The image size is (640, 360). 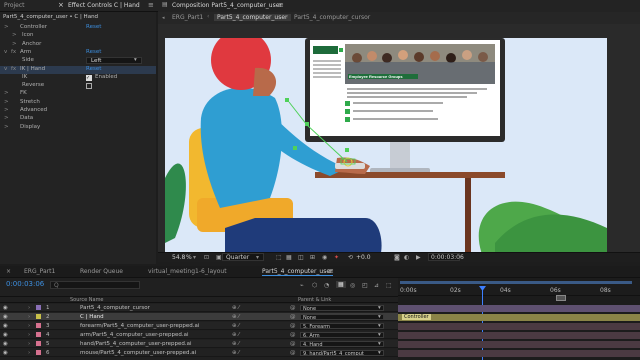 What do you see at coordinates (135, 344) in the screenshot?
I see `layer-source-name: hand/Part5_4_computer_user-prepped.ai` at bounding box center [135, 344].